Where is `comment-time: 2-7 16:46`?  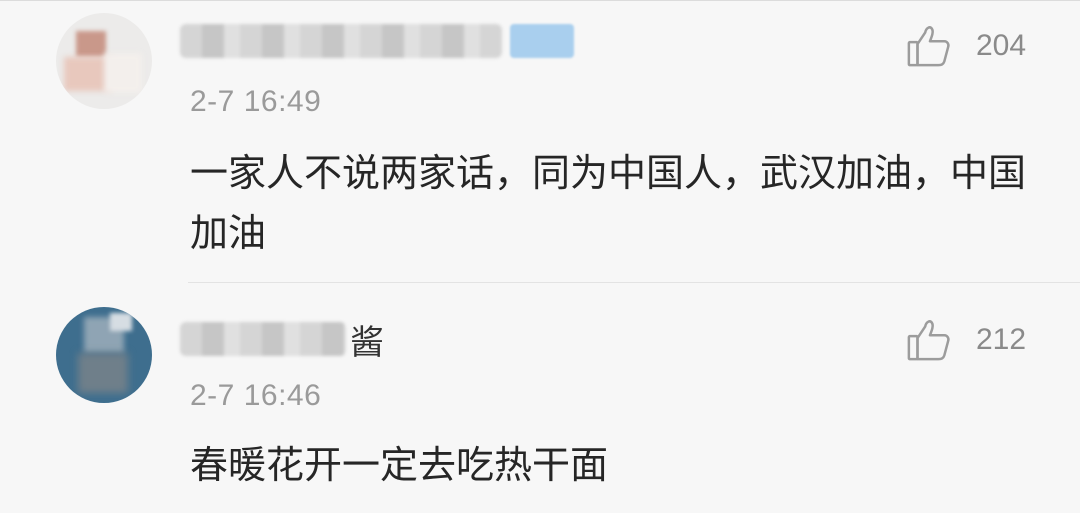 comment-time: 2-7 16:46 is located at coordinates (256, 395).